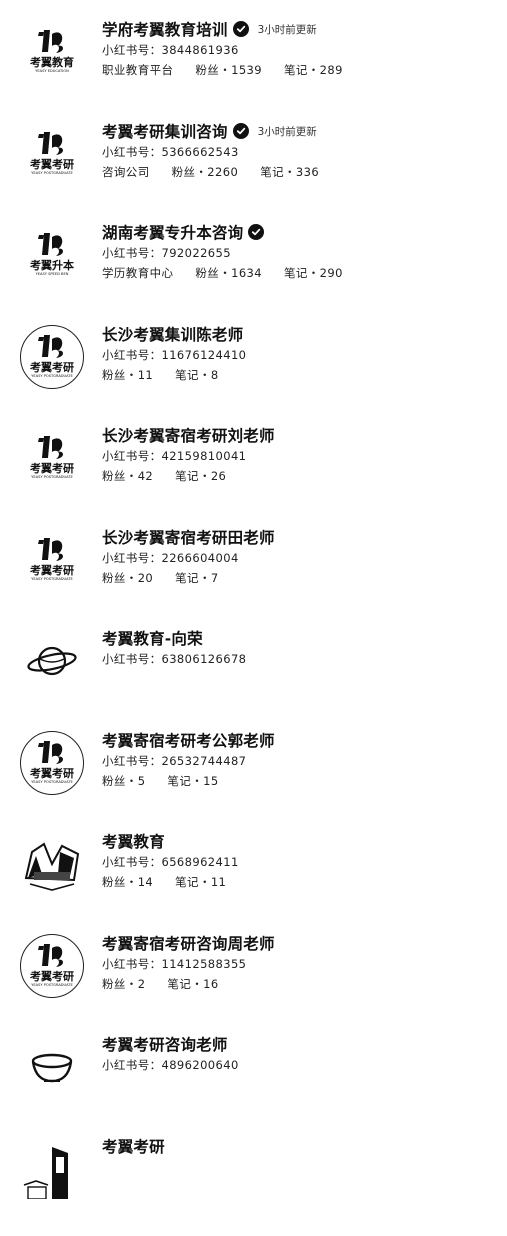 Image resolution: width=507 pixels, height=1236 pixels. What do you see at coordinates (126, 172) in the screenshot?
I see `stat-item: 咨询公司` at bounding box center [126, 172].